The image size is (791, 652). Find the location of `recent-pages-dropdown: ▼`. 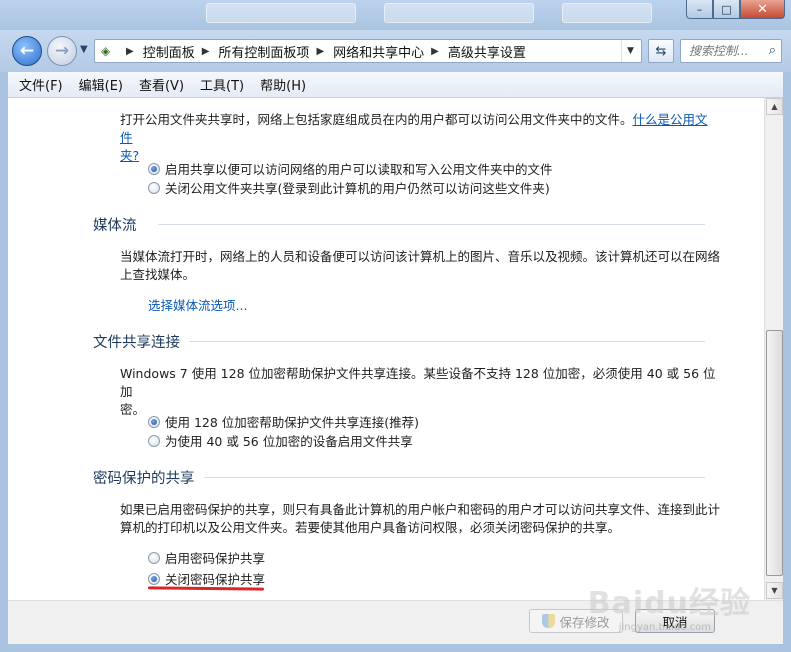

recent-pages-dropdown: ▼ is located at coordinates (84, 49).